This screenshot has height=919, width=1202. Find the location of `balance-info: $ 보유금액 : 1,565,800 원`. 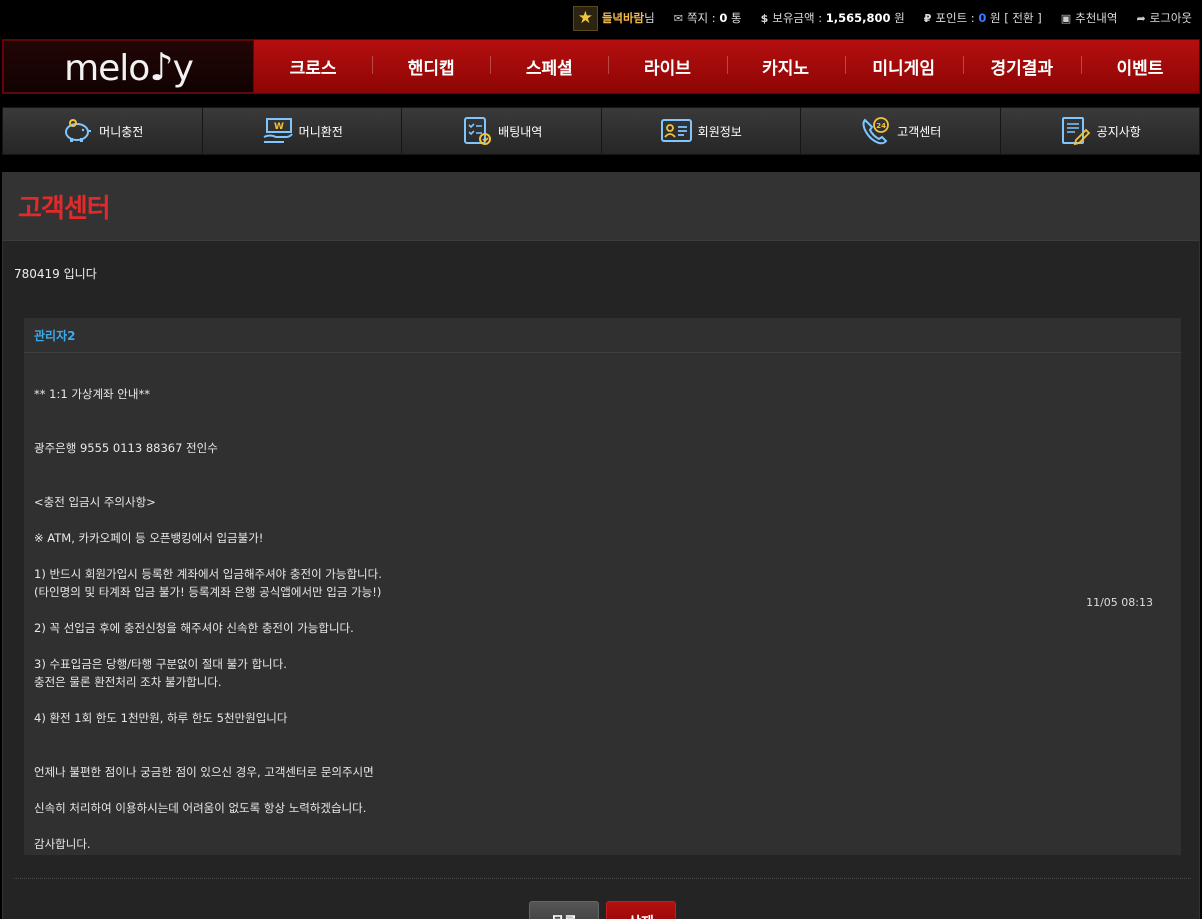

balance-info: $ 보유금액 : 1,565,800 원 is located at coordinates (833, 18).